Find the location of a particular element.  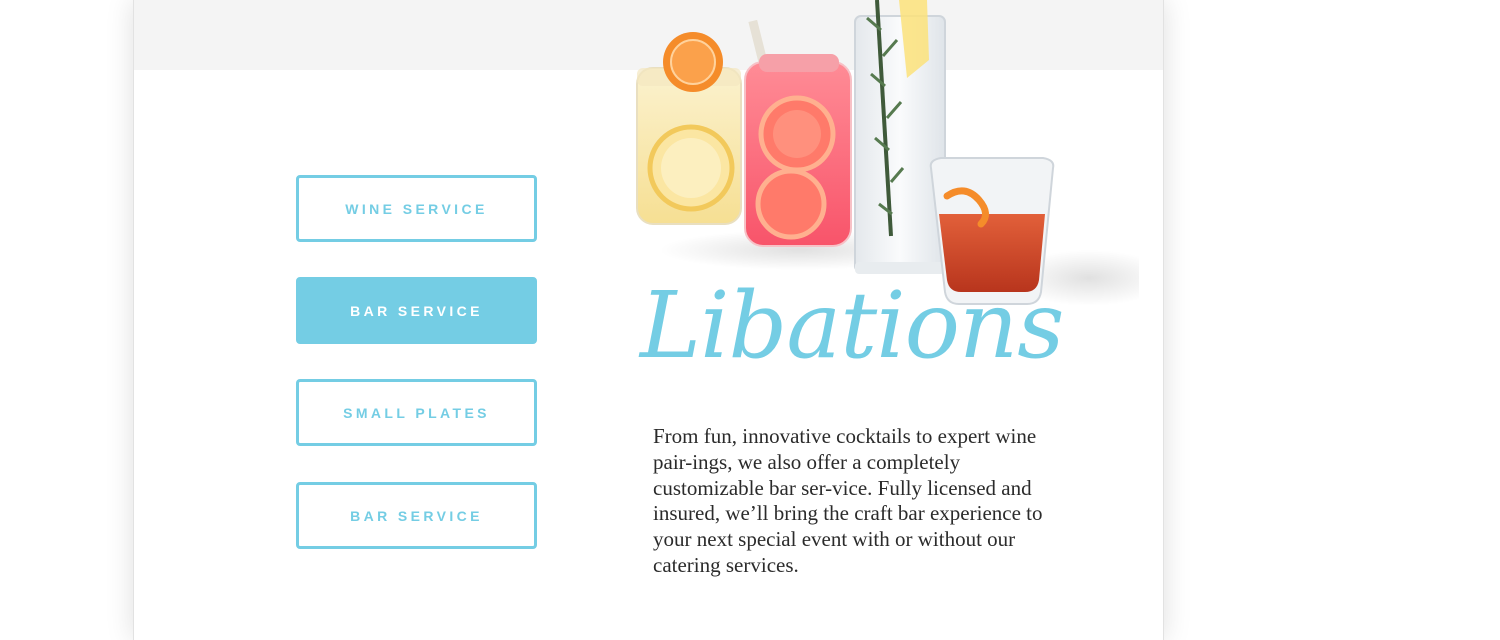

bar-service-button-secondary: BAR SERVICE is located at coordinates (416, 515).